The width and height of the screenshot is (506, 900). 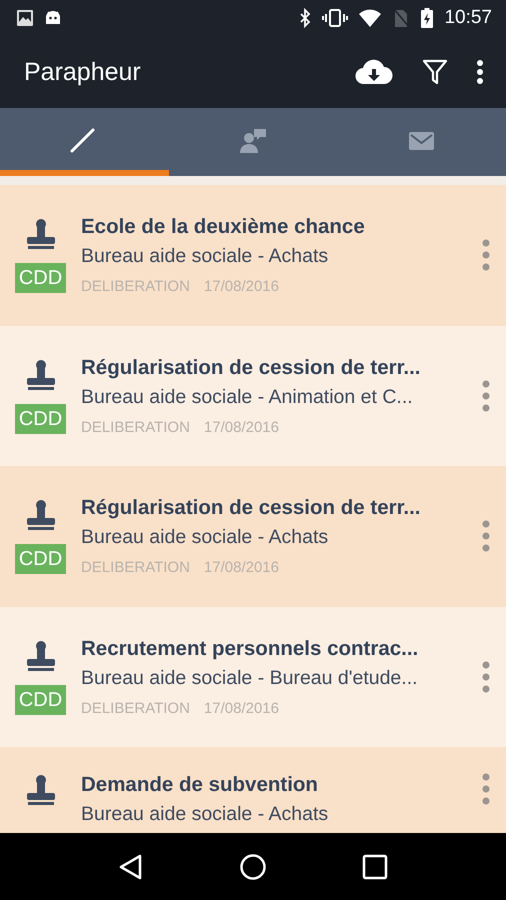 I want to click on document-row: Demande de subvention Bureau aide sociale - Achats, so click(x=253, y=790).